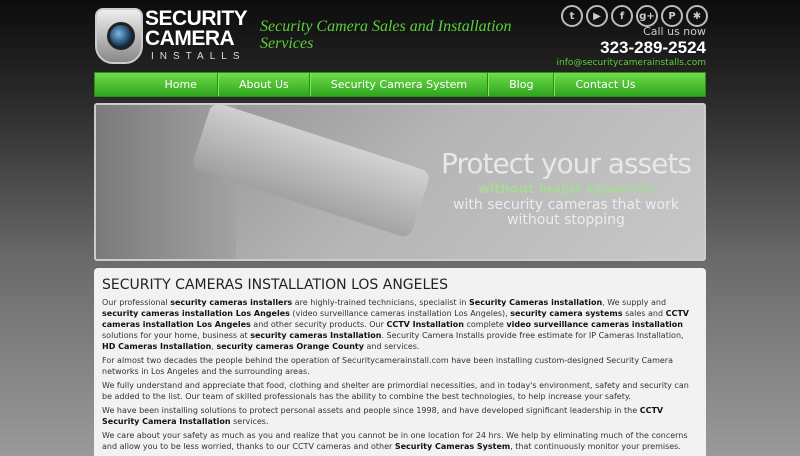  I want to click on nav-home: Home, so click(181, 84).